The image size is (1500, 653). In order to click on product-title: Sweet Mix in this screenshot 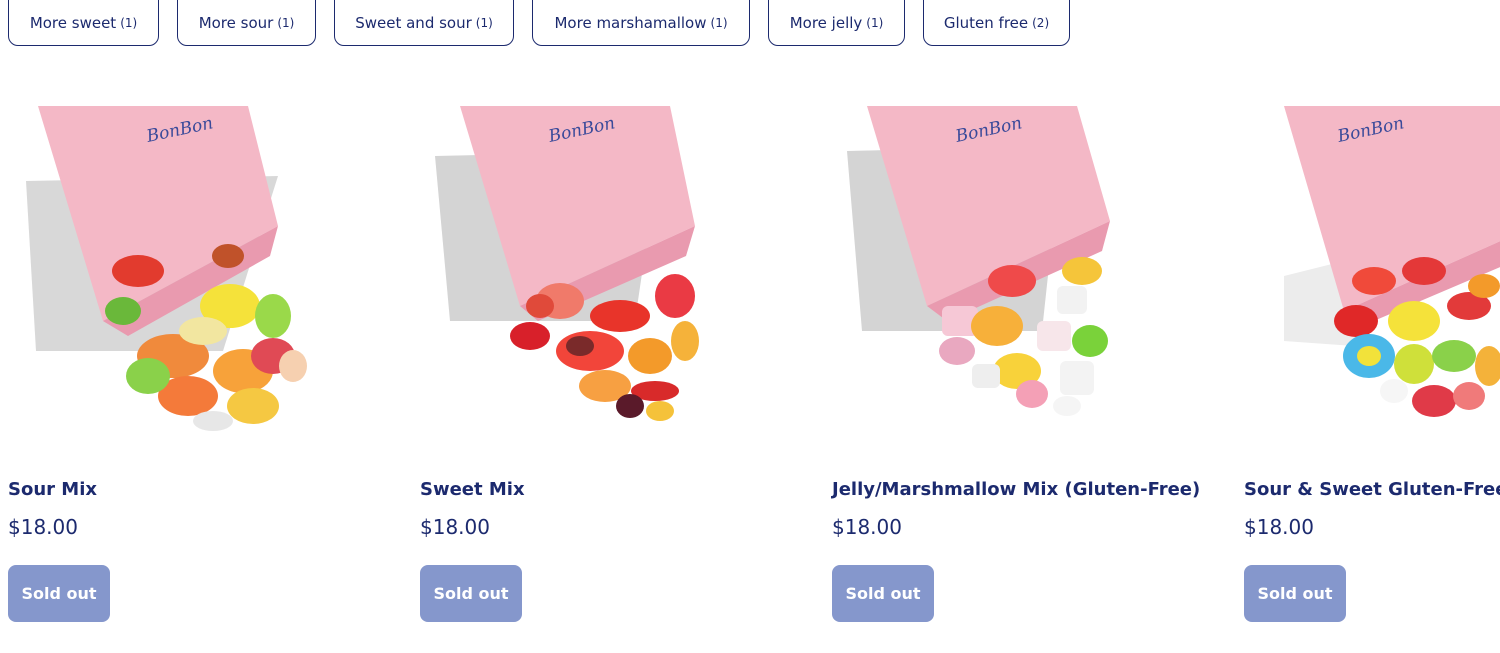, I will do `click(472, 489)`.